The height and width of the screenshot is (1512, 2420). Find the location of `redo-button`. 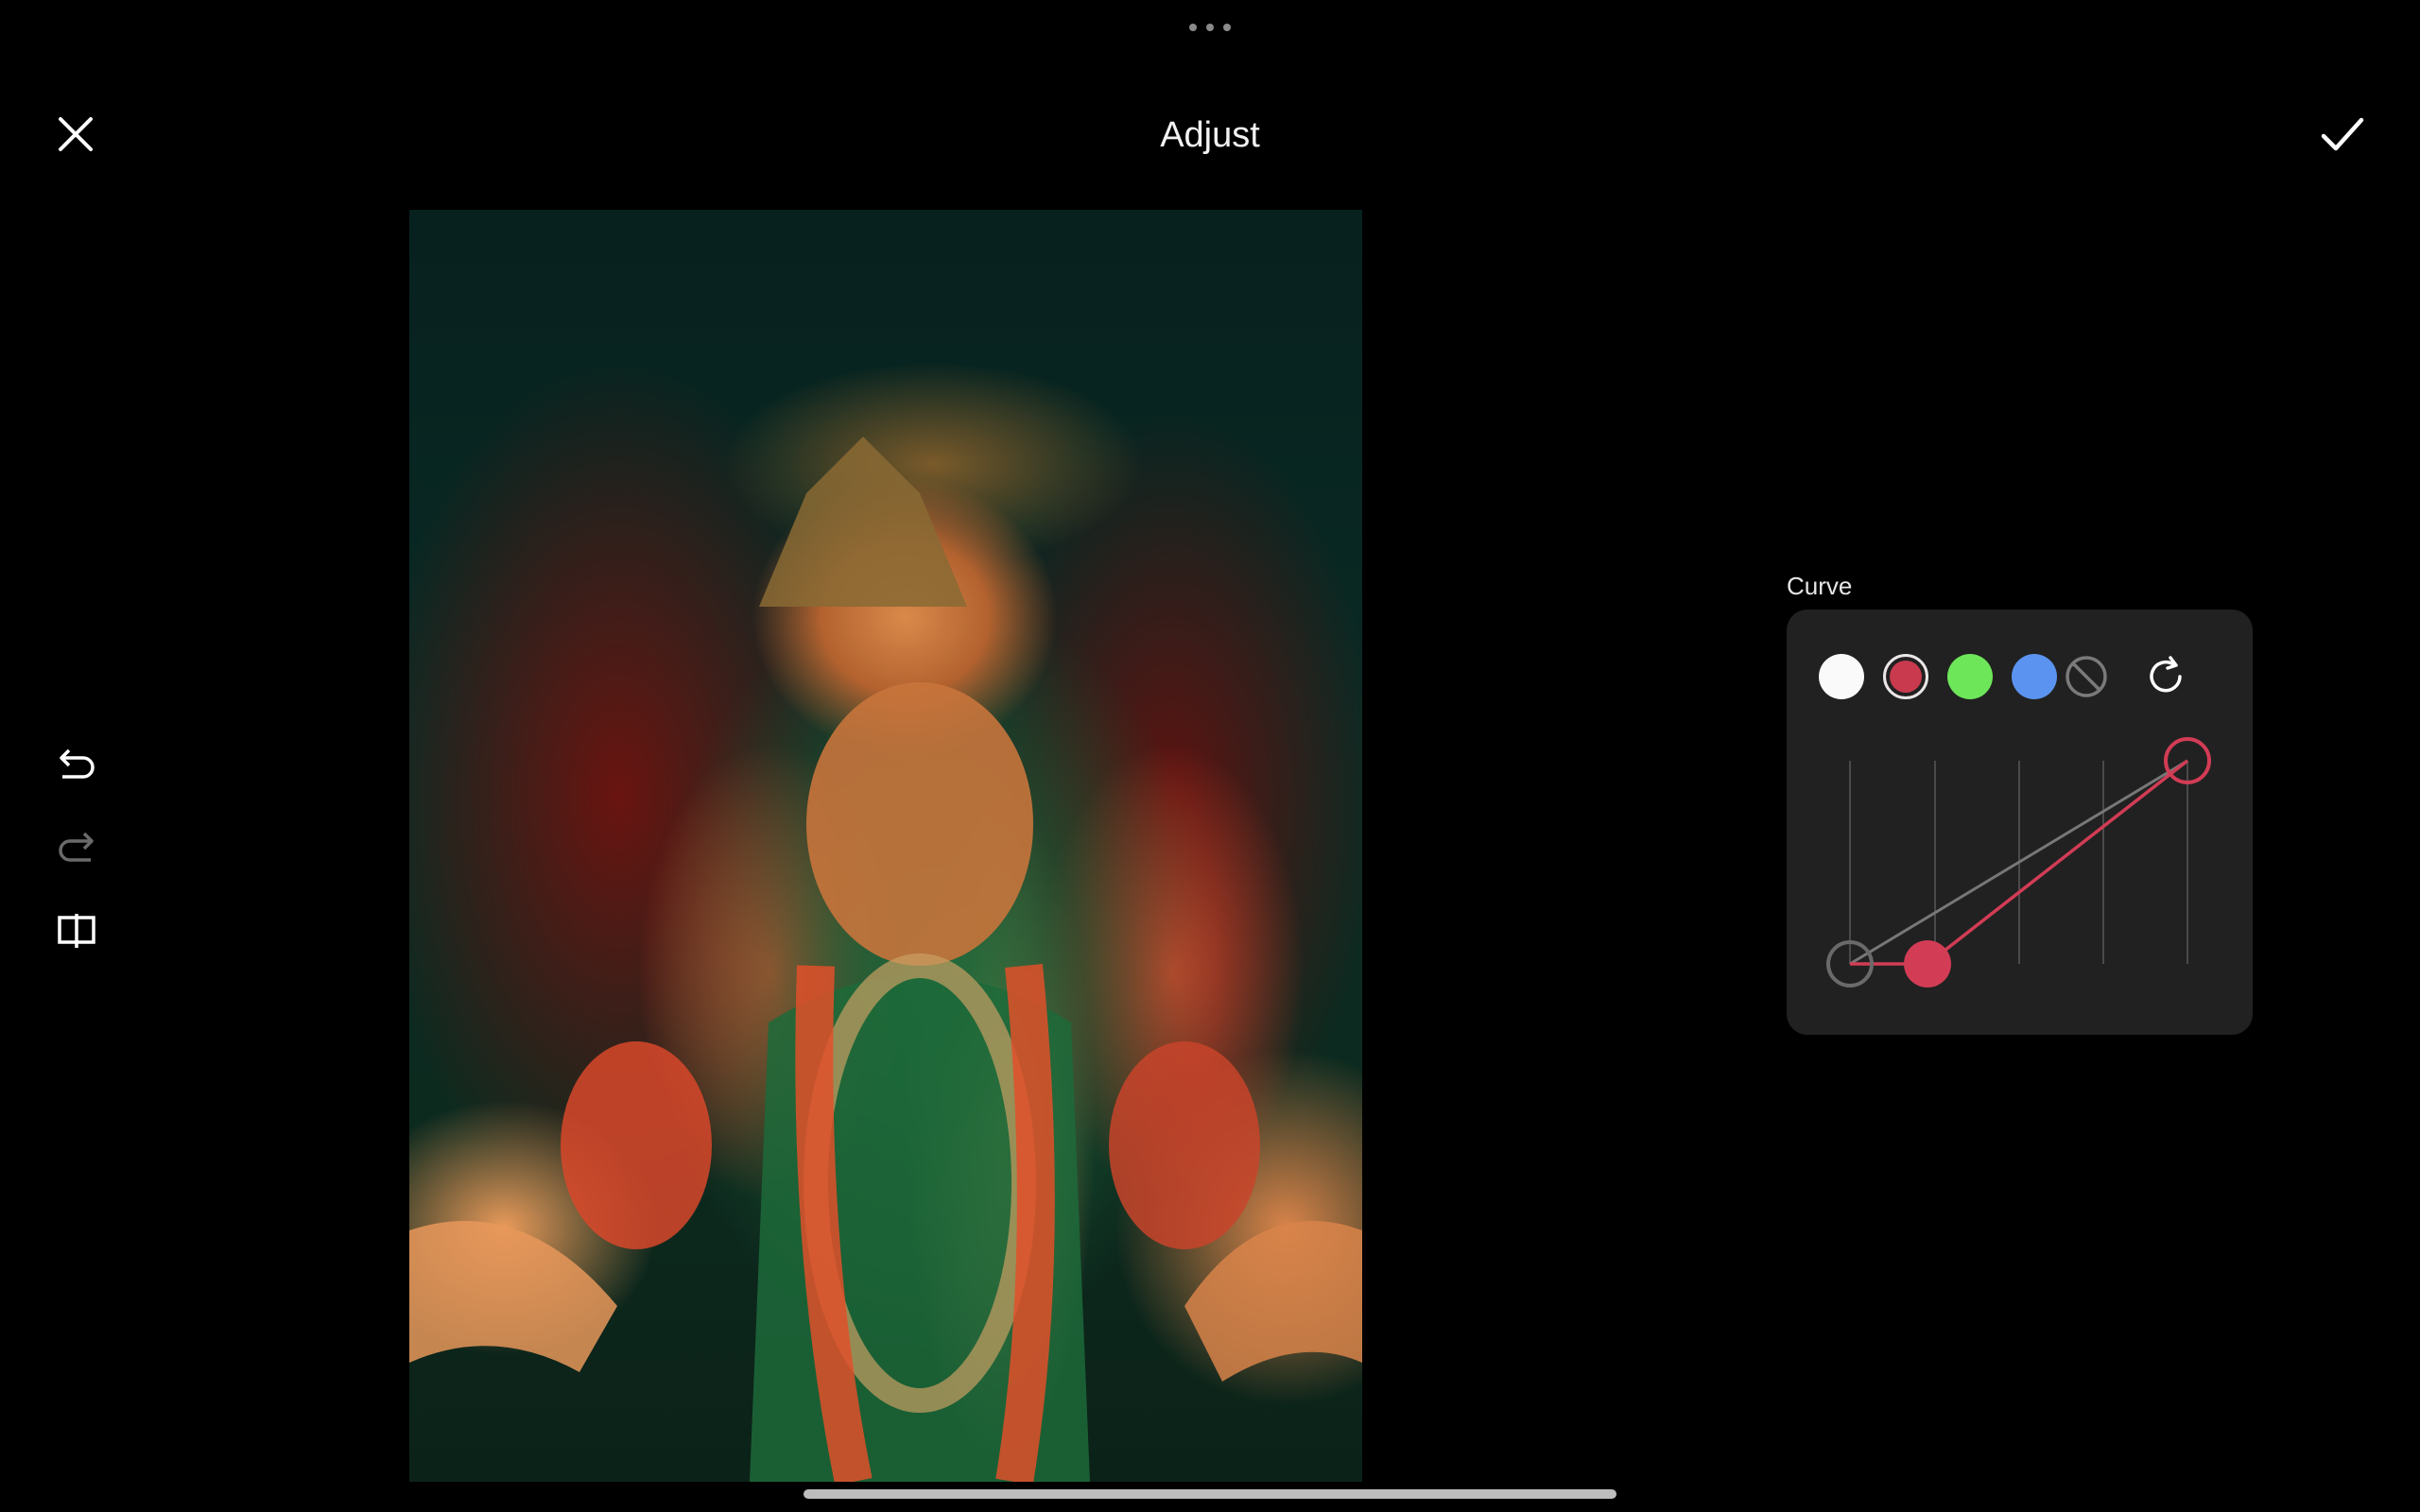

redo-button is located at coordinates (76, 847).